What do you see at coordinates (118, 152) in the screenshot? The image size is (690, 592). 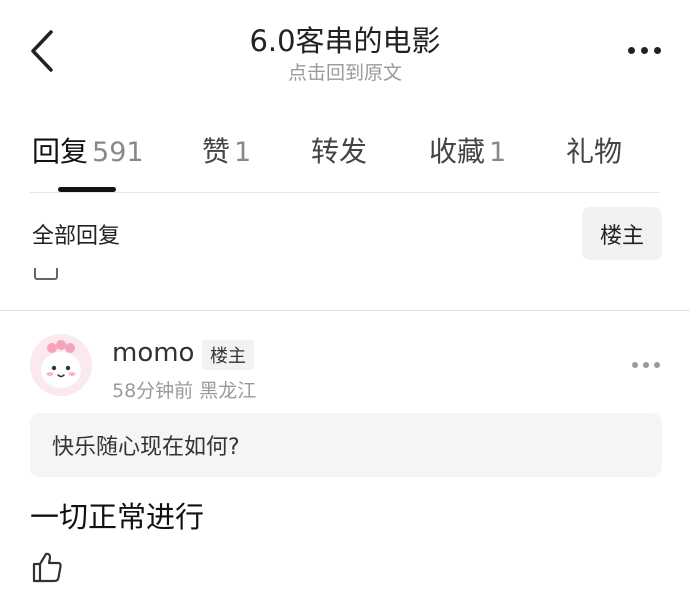 I see `tab-count: 591` at bounding box center [118, 152].